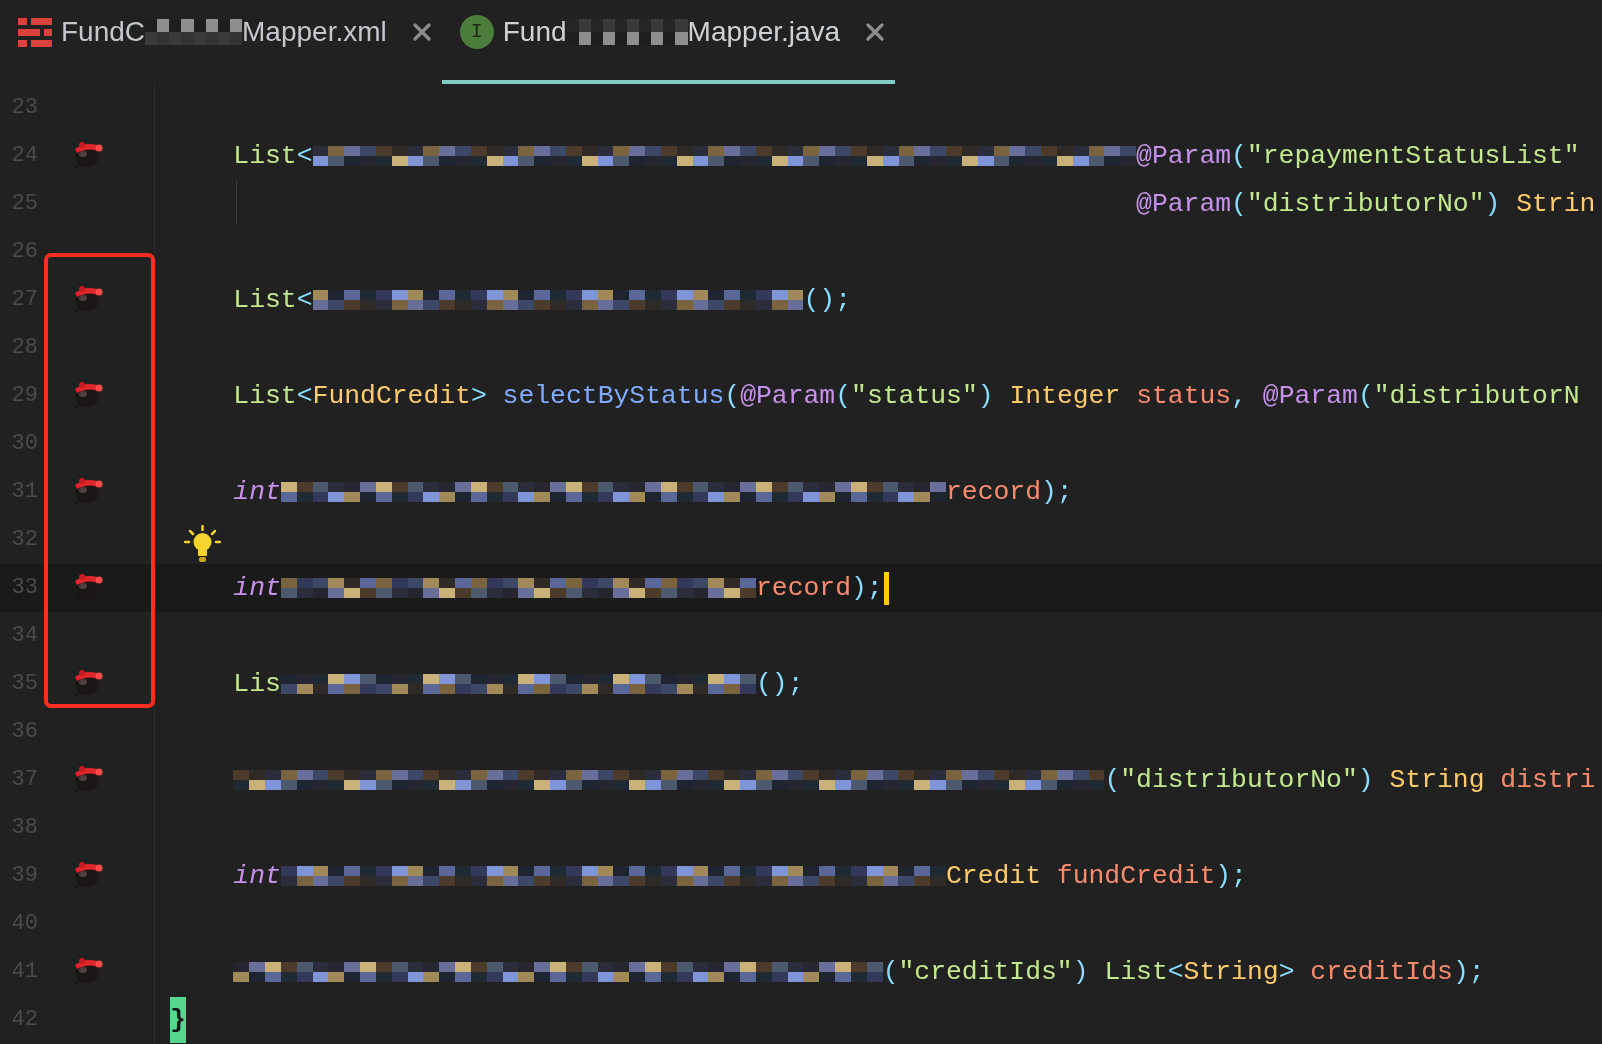 This screenshot has width=1602, height=1044. What do you see at coordinates (221, 42) in the screenshot?
I see `editor-tab: FundC Mapper.xml` at bounding box center [221, 42].